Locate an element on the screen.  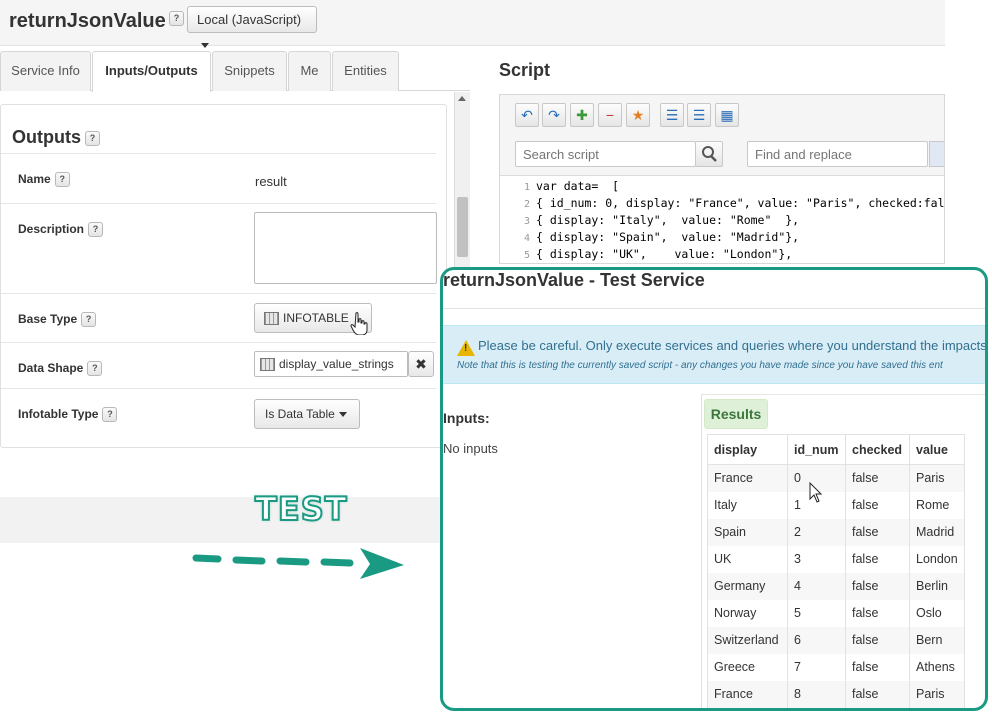
infotable-type-dropdown: Is Data Table is located at coordinates (307, 414).